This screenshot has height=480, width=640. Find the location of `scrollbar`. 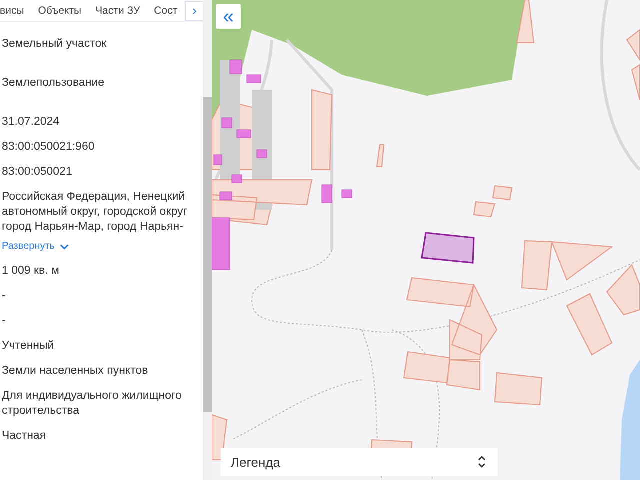

scrollbar is located at coordinates (207, 240).